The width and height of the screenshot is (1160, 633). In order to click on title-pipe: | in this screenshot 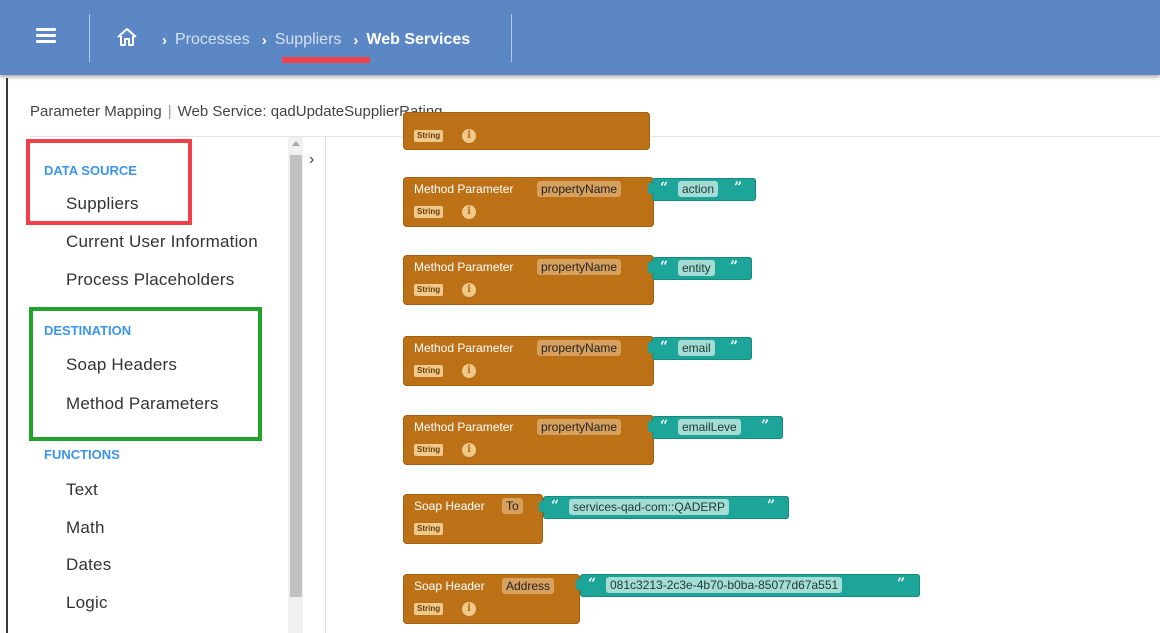, I will do `click(169, 111)`.